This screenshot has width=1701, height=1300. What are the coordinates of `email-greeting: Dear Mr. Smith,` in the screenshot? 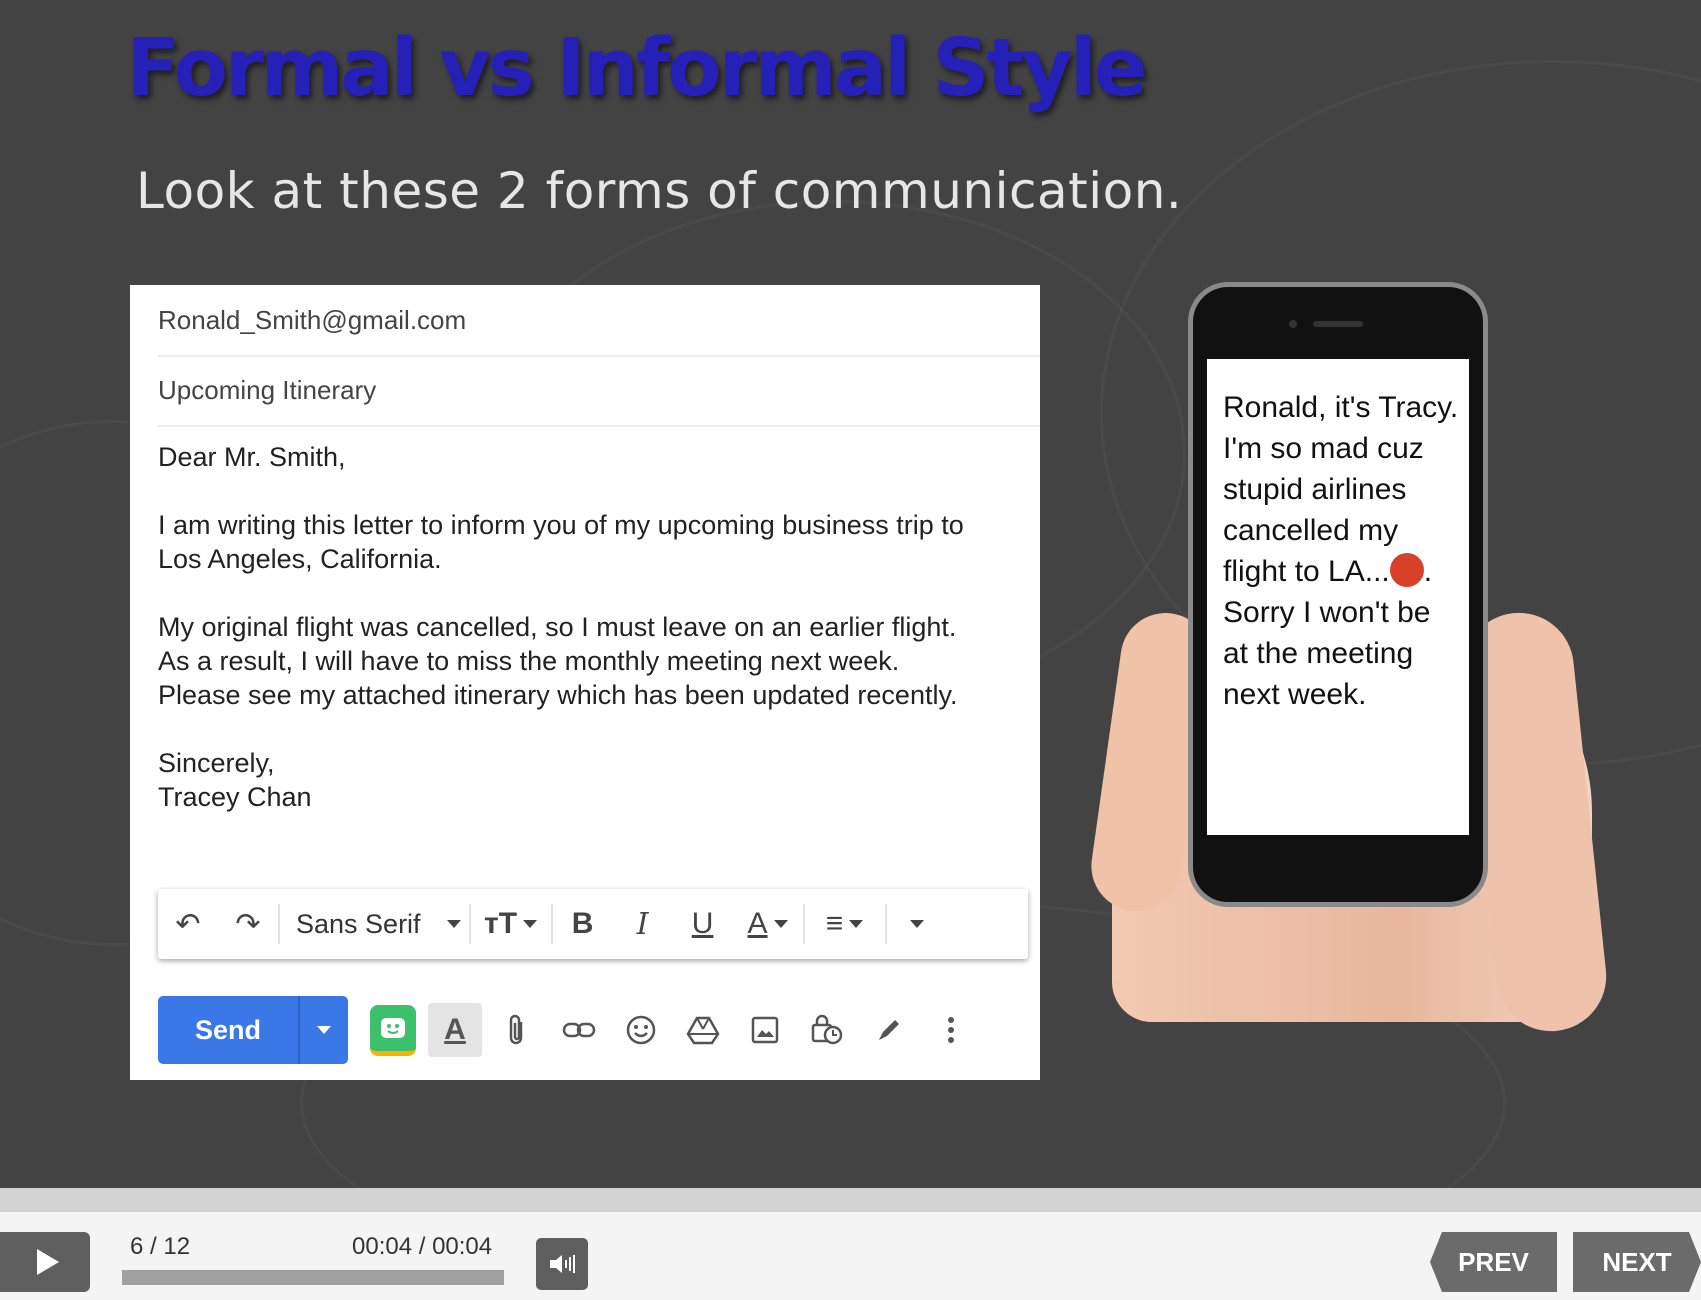 It's located at (252, 457).